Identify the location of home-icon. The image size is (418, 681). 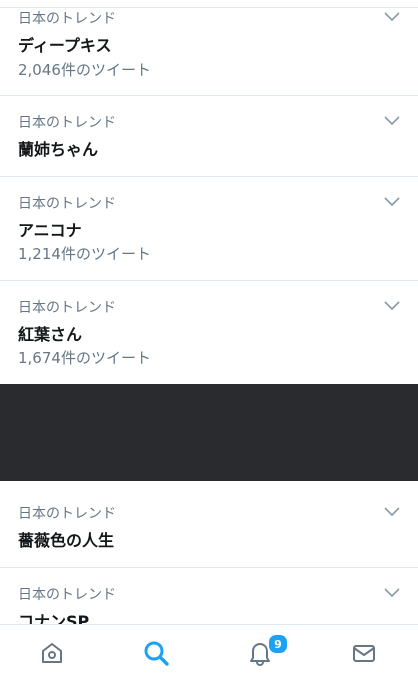
(52, 653).